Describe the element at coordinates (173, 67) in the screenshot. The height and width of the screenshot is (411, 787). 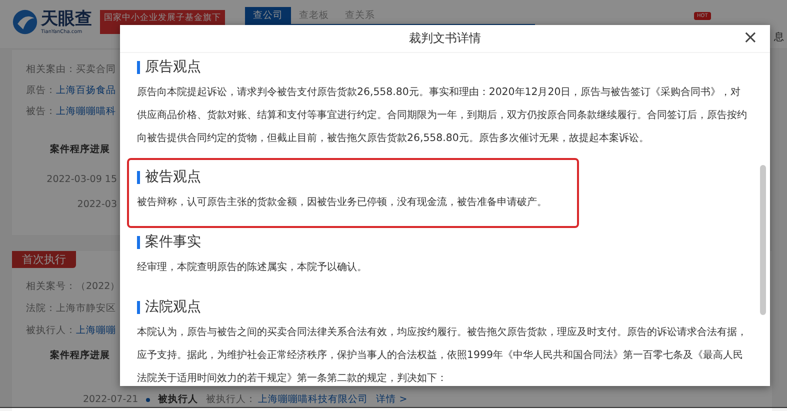
I see `section-heading: 原告观点` at that location.